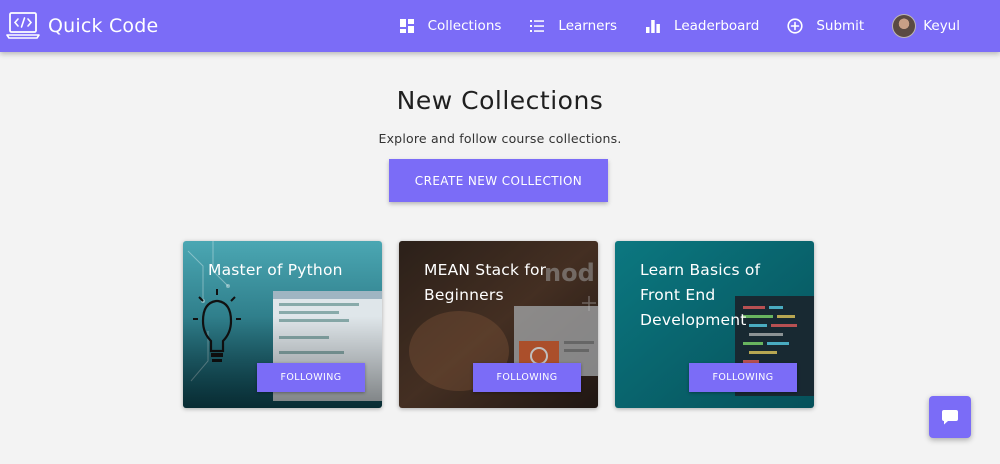  What do you see at coordinates (500, 100) in the screenshot?
I see `page-title: New Collections` at bounding box center [500, 100].